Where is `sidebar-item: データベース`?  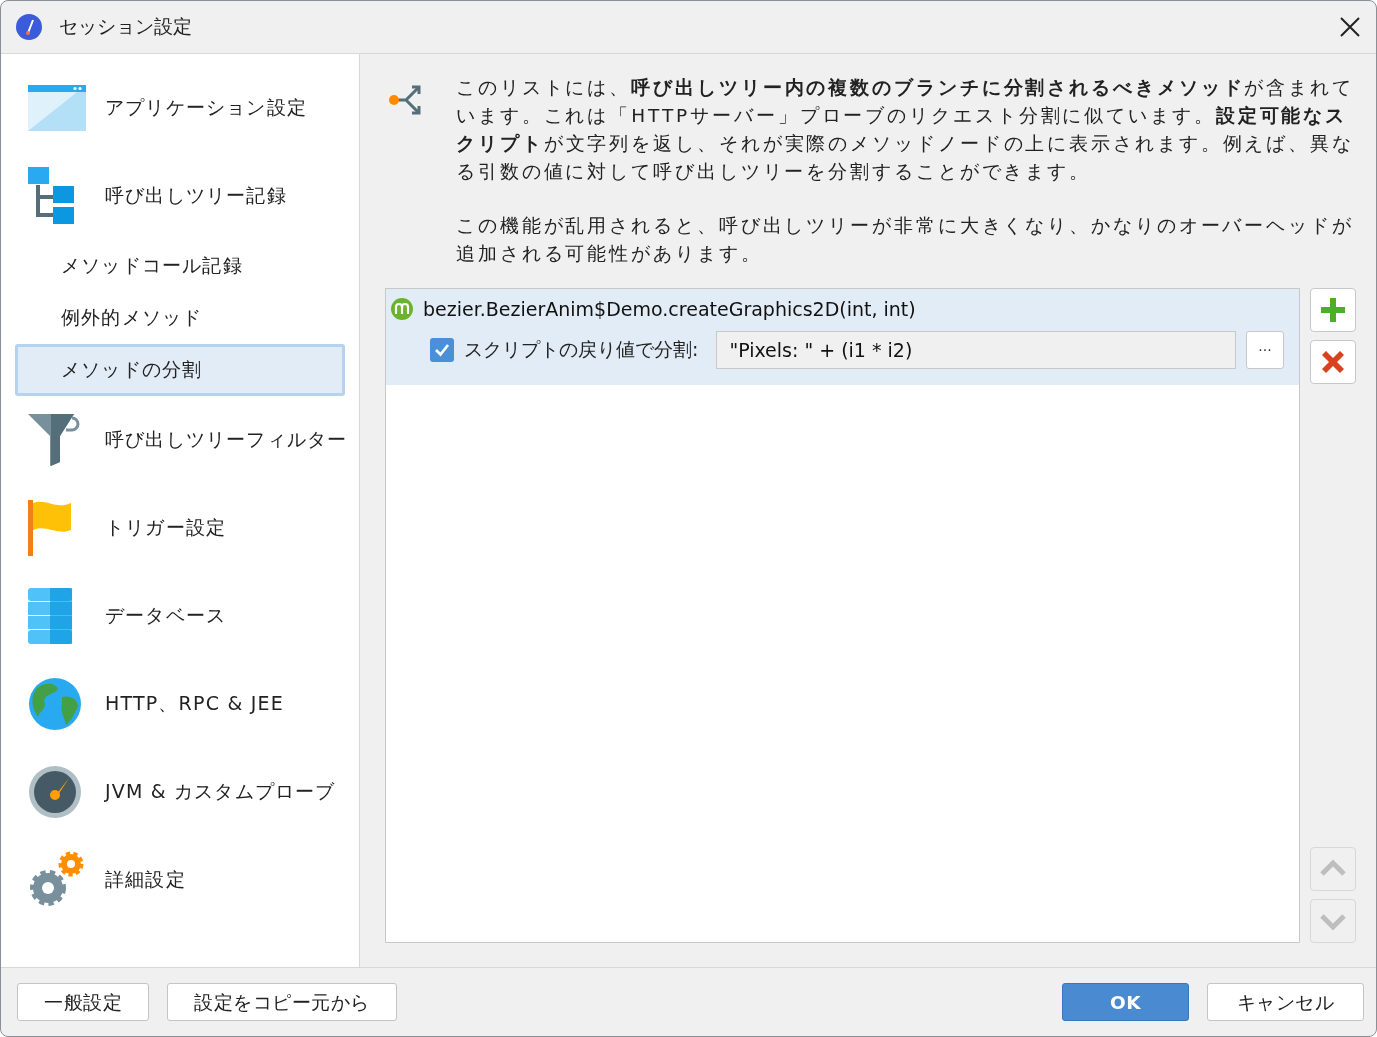
sidebar-item: データベース is located at coordinates (166, 616).